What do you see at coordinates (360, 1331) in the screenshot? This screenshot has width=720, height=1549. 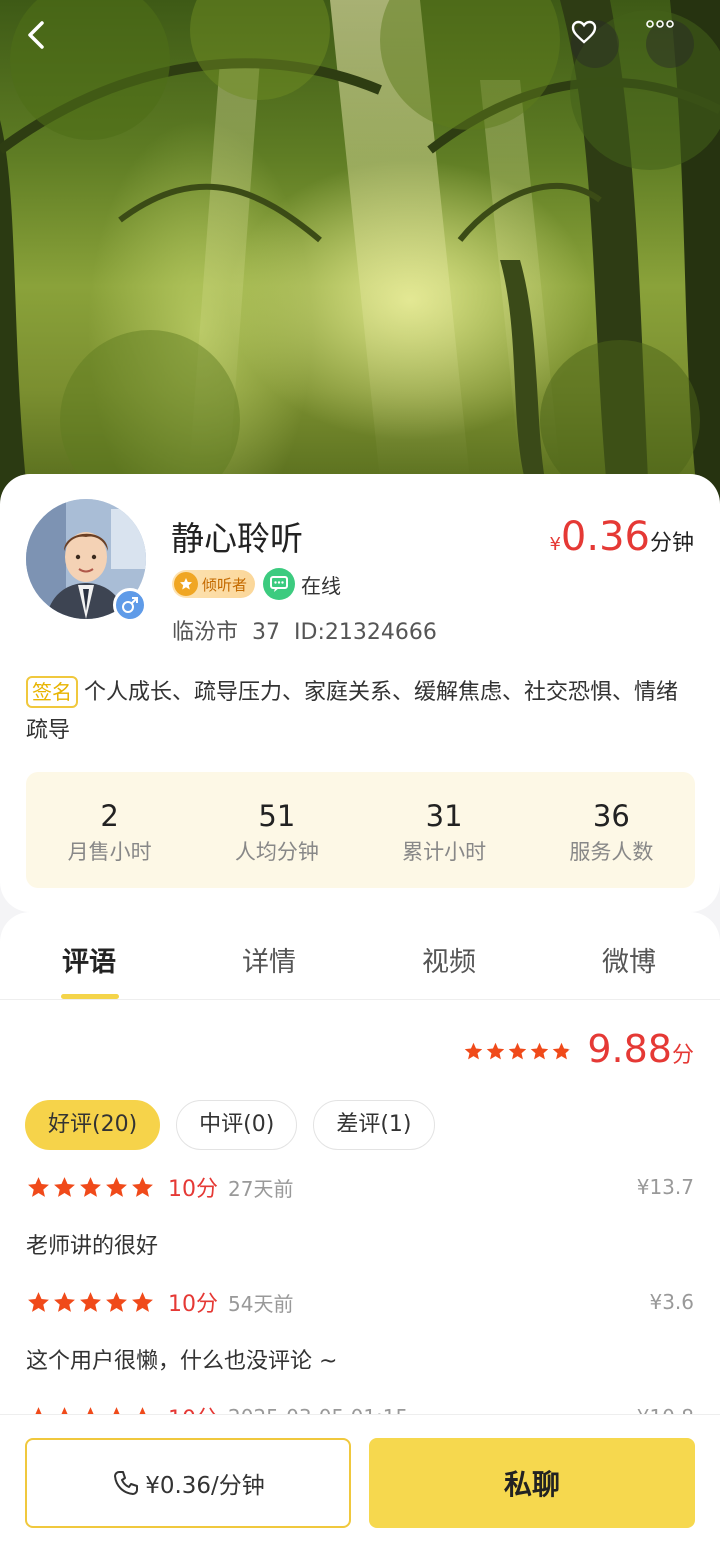 I see `review-item: 10分 54天前 ¥3.6 这个用户很懒，什么也没评论 ~` at bounding box center [360, 1331].